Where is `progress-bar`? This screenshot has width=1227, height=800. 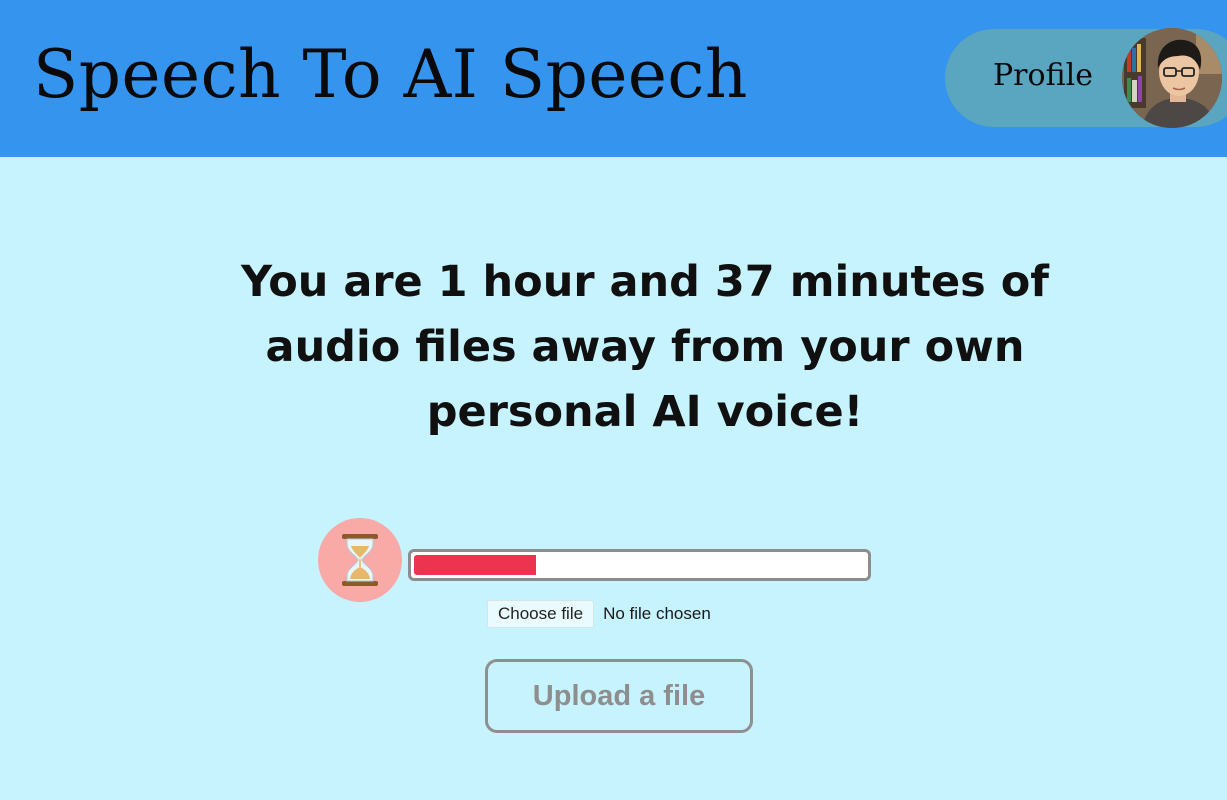
progress-bar is located at coordinates (639, 565).